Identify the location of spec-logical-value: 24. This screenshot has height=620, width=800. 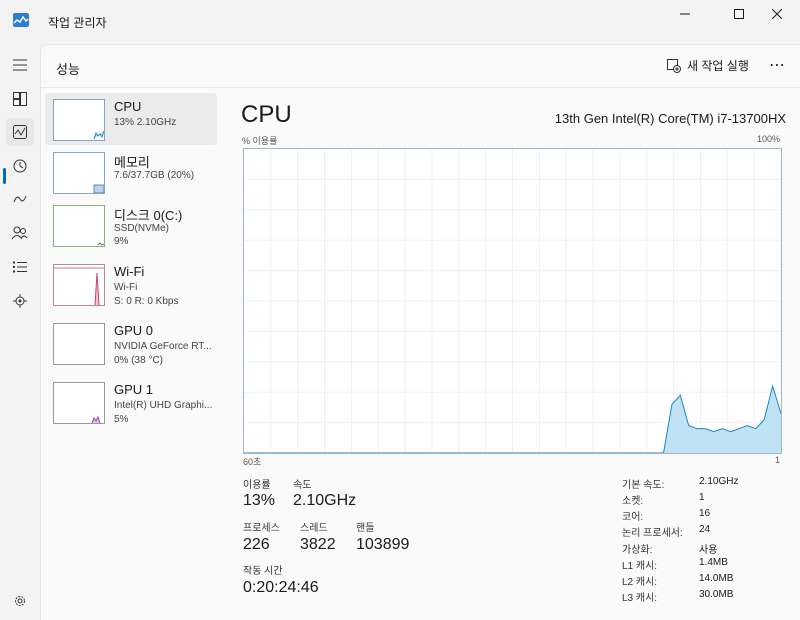
(705, 529).